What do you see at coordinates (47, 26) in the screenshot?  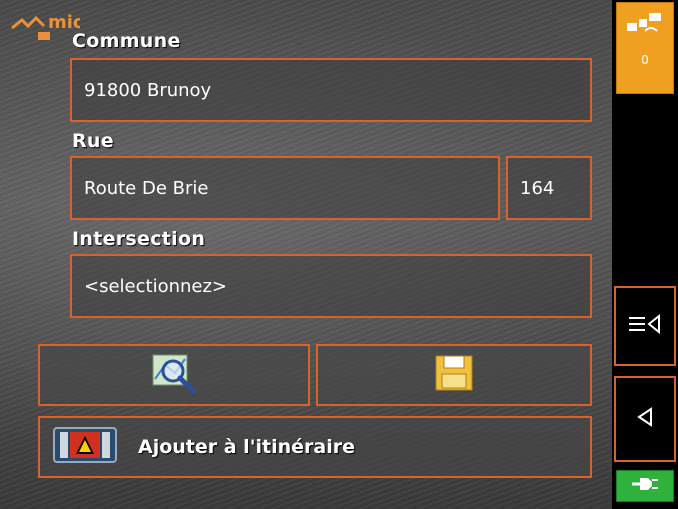 I see `mio-logo: mio` at bounding box center [47, 26].